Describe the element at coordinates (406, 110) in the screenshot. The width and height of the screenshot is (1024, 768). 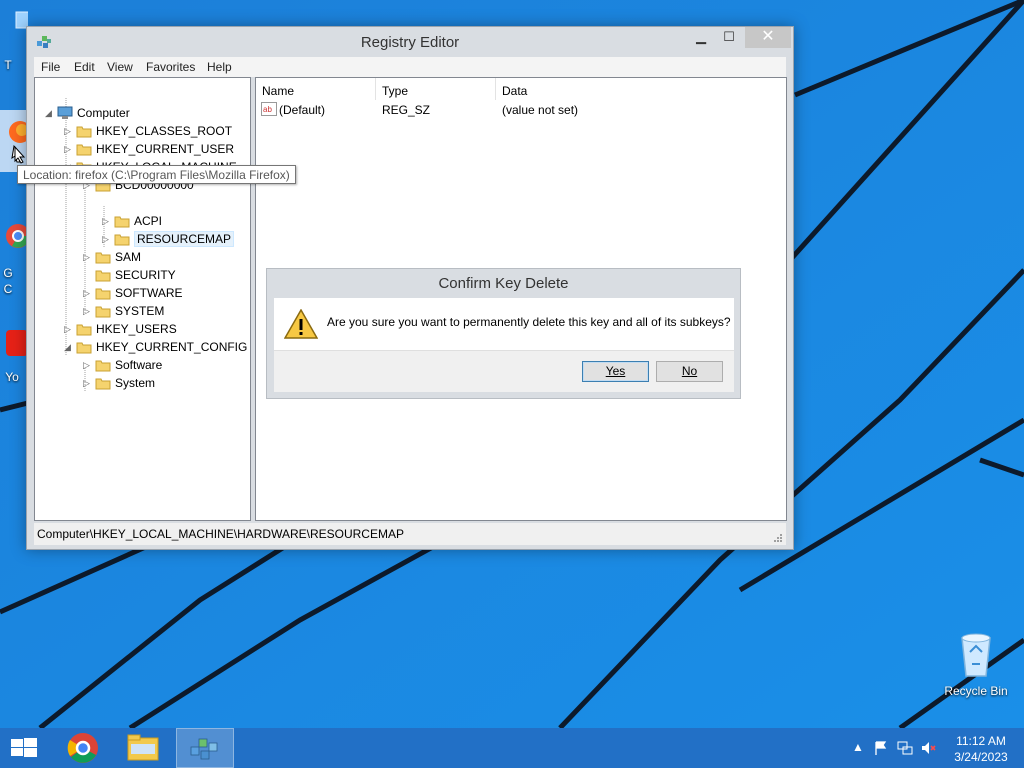
I see `value-type: REG_SZ` at that location.